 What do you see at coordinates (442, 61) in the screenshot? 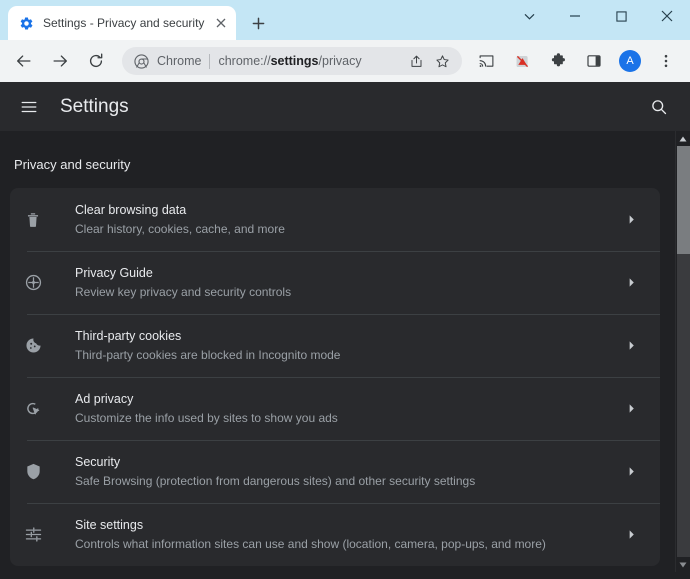
I see `star-icon` at bounding box center [442, 61].